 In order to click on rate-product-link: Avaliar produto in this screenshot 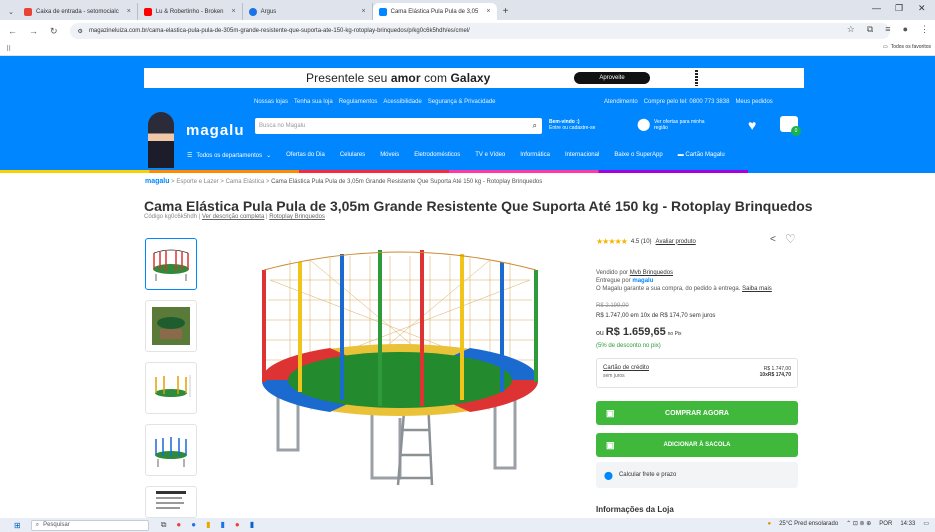, I will do `click(676, 242)`.